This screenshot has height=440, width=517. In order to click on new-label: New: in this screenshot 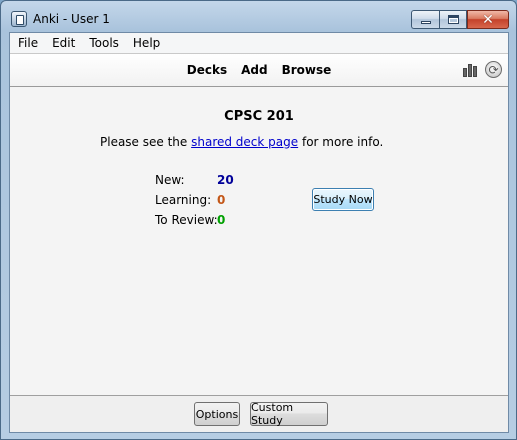, I will do `click(170, 180)`.